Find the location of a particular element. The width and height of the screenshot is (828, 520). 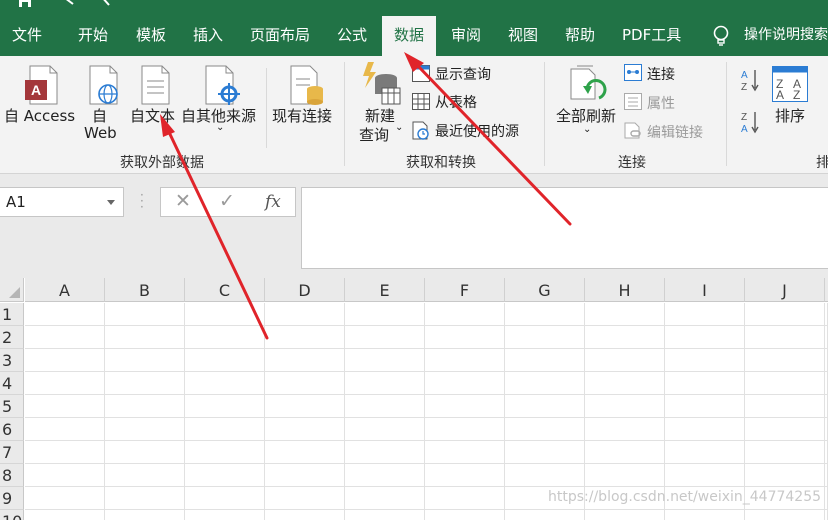

lightbulb-icon is located at coordinates (721, 36).